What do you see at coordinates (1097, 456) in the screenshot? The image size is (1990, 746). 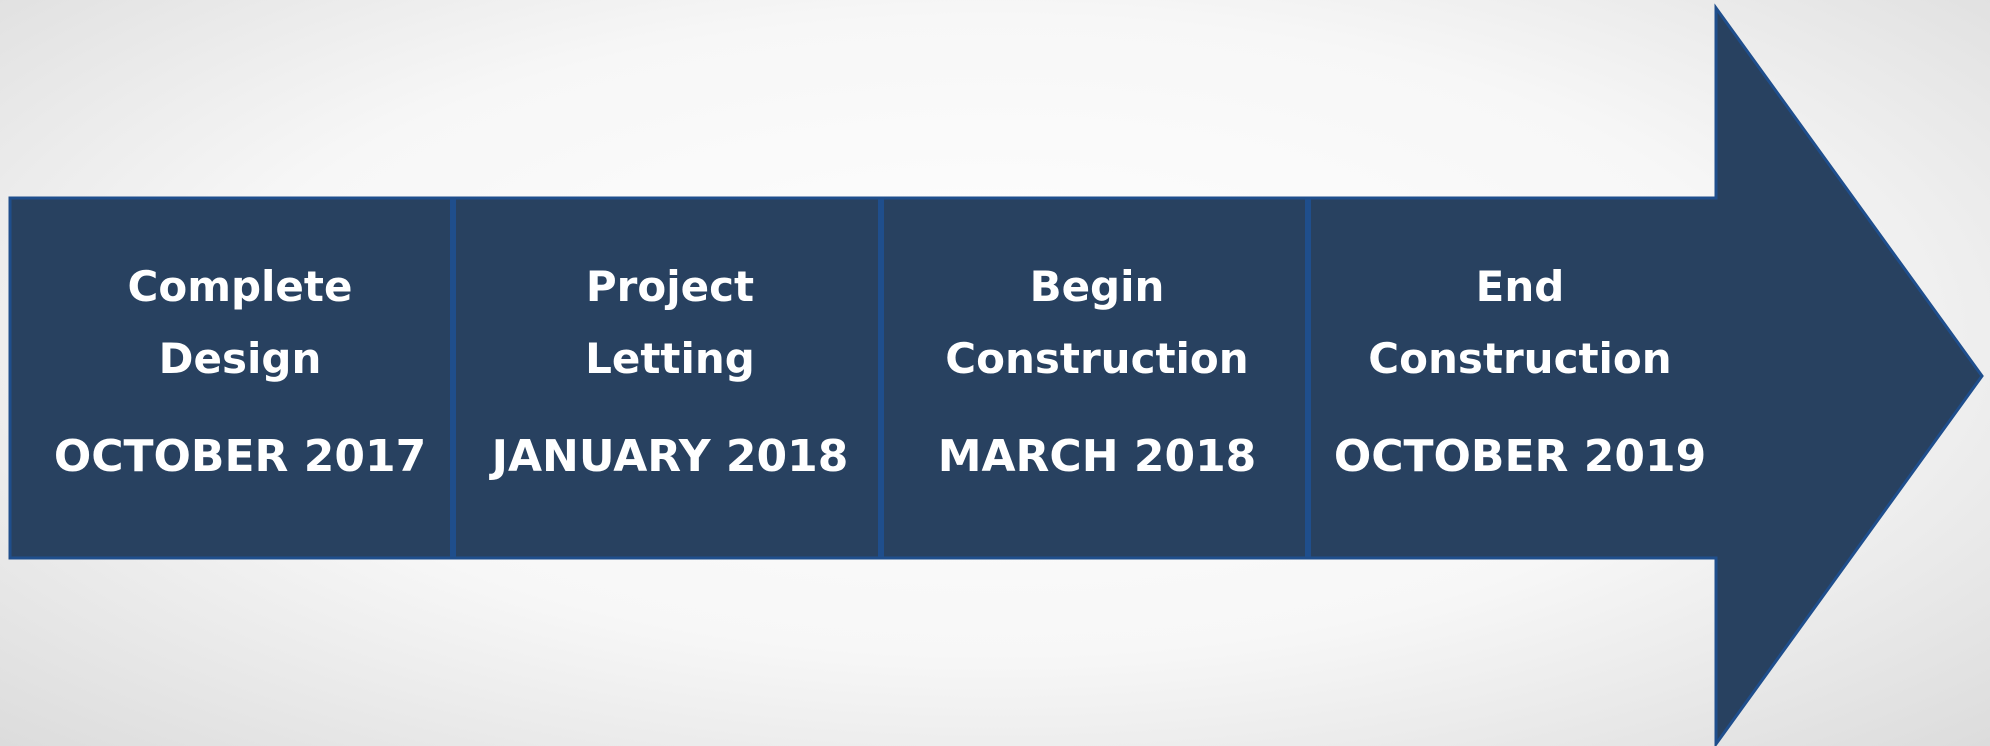 I see `milestone-date: MARCH 2018` at bounding box center [1097, 456].